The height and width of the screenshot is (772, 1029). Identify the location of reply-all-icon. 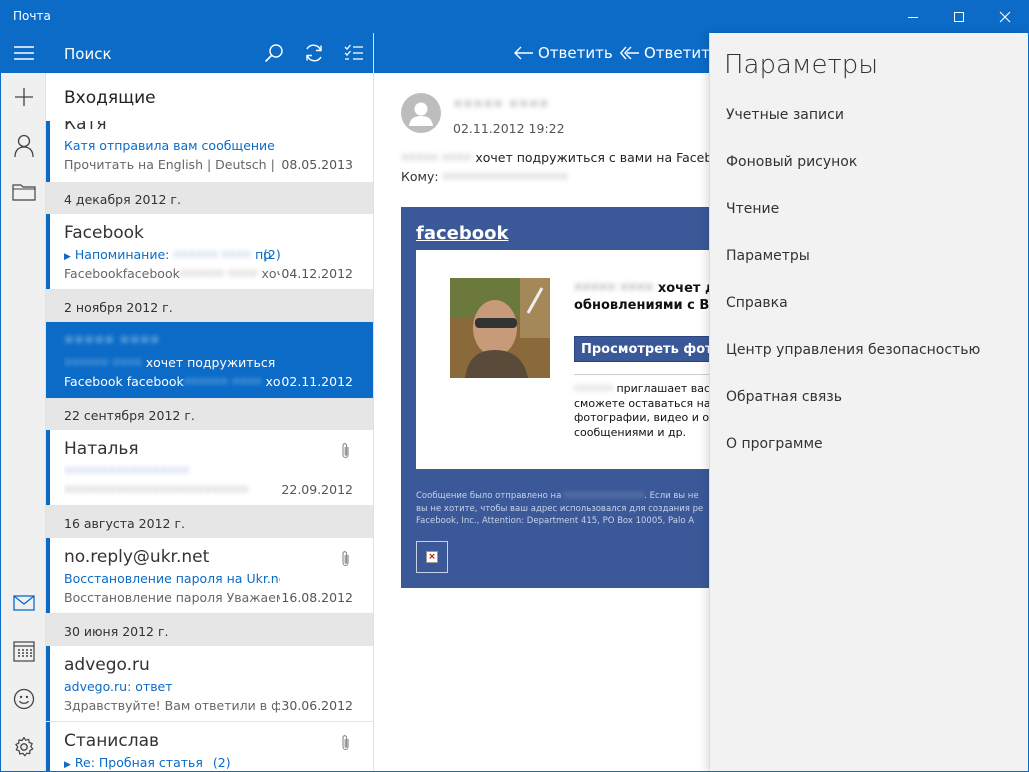
(629, 53).